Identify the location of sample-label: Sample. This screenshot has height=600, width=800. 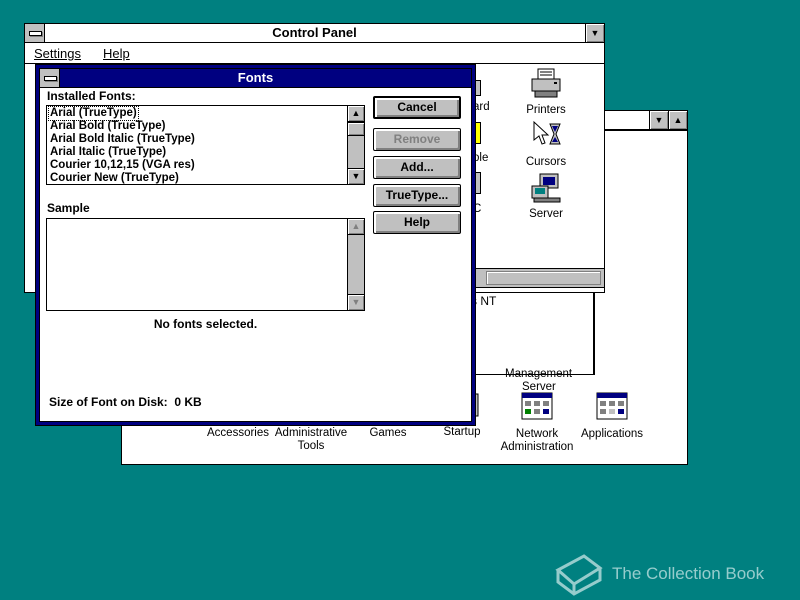
(68, 208).